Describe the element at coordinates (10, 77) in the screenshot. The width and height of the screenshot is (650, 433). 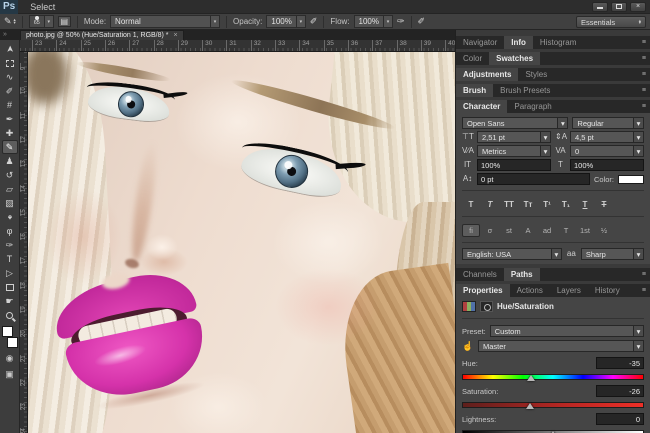
I see `lasso-tool: ∿` at that location.